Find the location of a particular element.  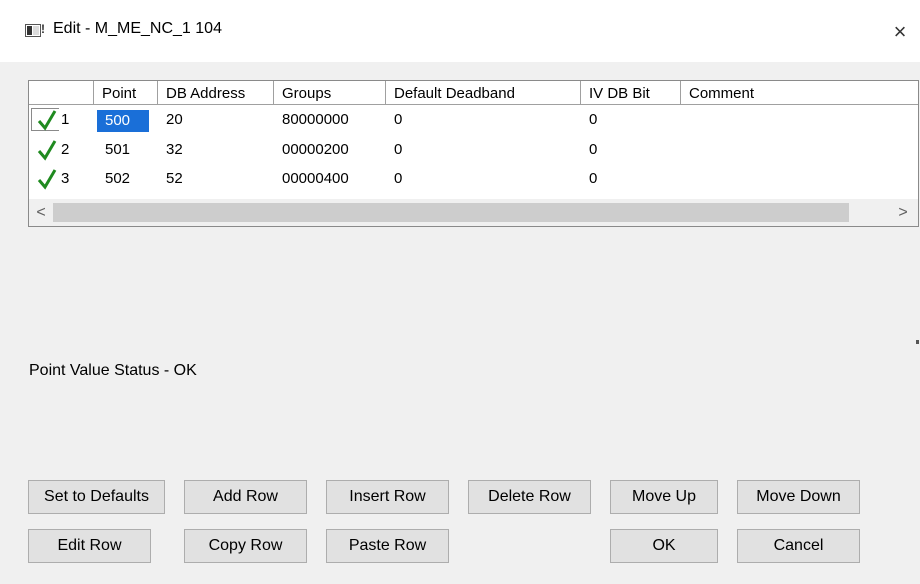

button-label: Copy Row is located at coordinates (245, 545).